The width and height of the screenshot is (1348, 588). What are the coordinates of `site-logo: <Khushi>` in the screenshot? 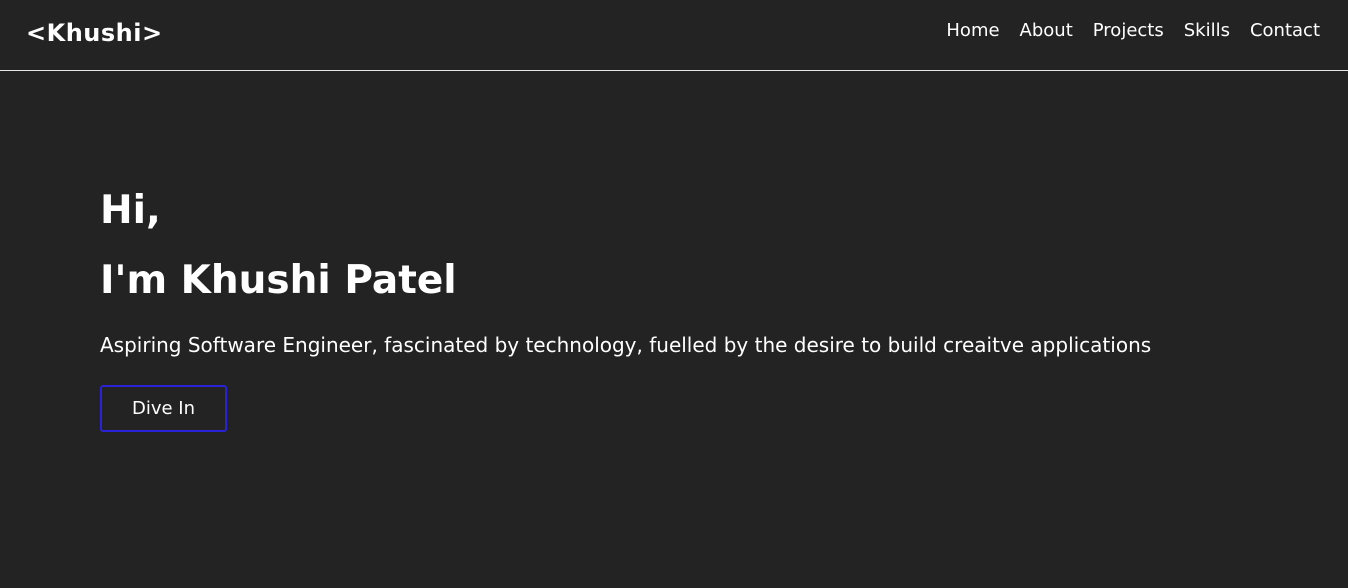 It's located at (94, 33).